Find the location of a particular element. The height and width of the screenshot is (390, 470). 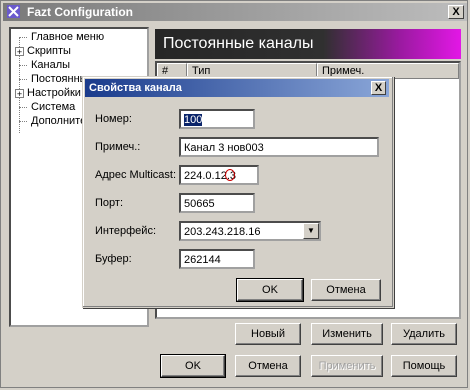

tree-item-channels: Каналы is located at coordinates (45, 65).